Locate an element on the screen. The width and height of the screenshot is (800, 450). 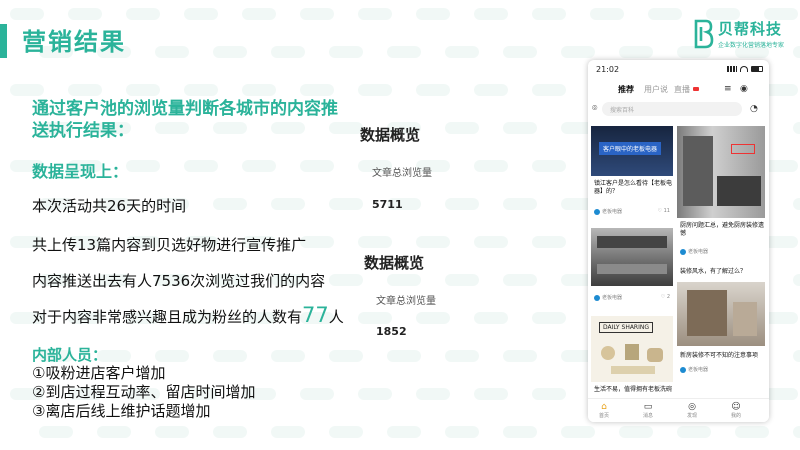
signal-icon is located at coordinates (732, 69).